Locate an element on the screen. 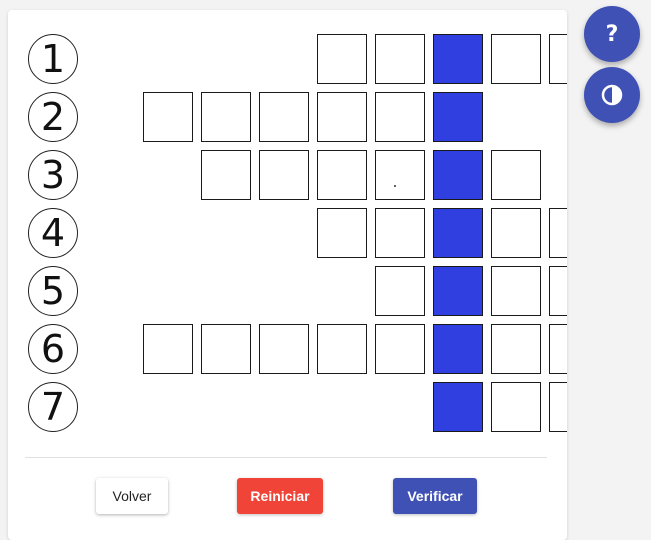  row-number-4: 4 is located at coordinates (53, 233).